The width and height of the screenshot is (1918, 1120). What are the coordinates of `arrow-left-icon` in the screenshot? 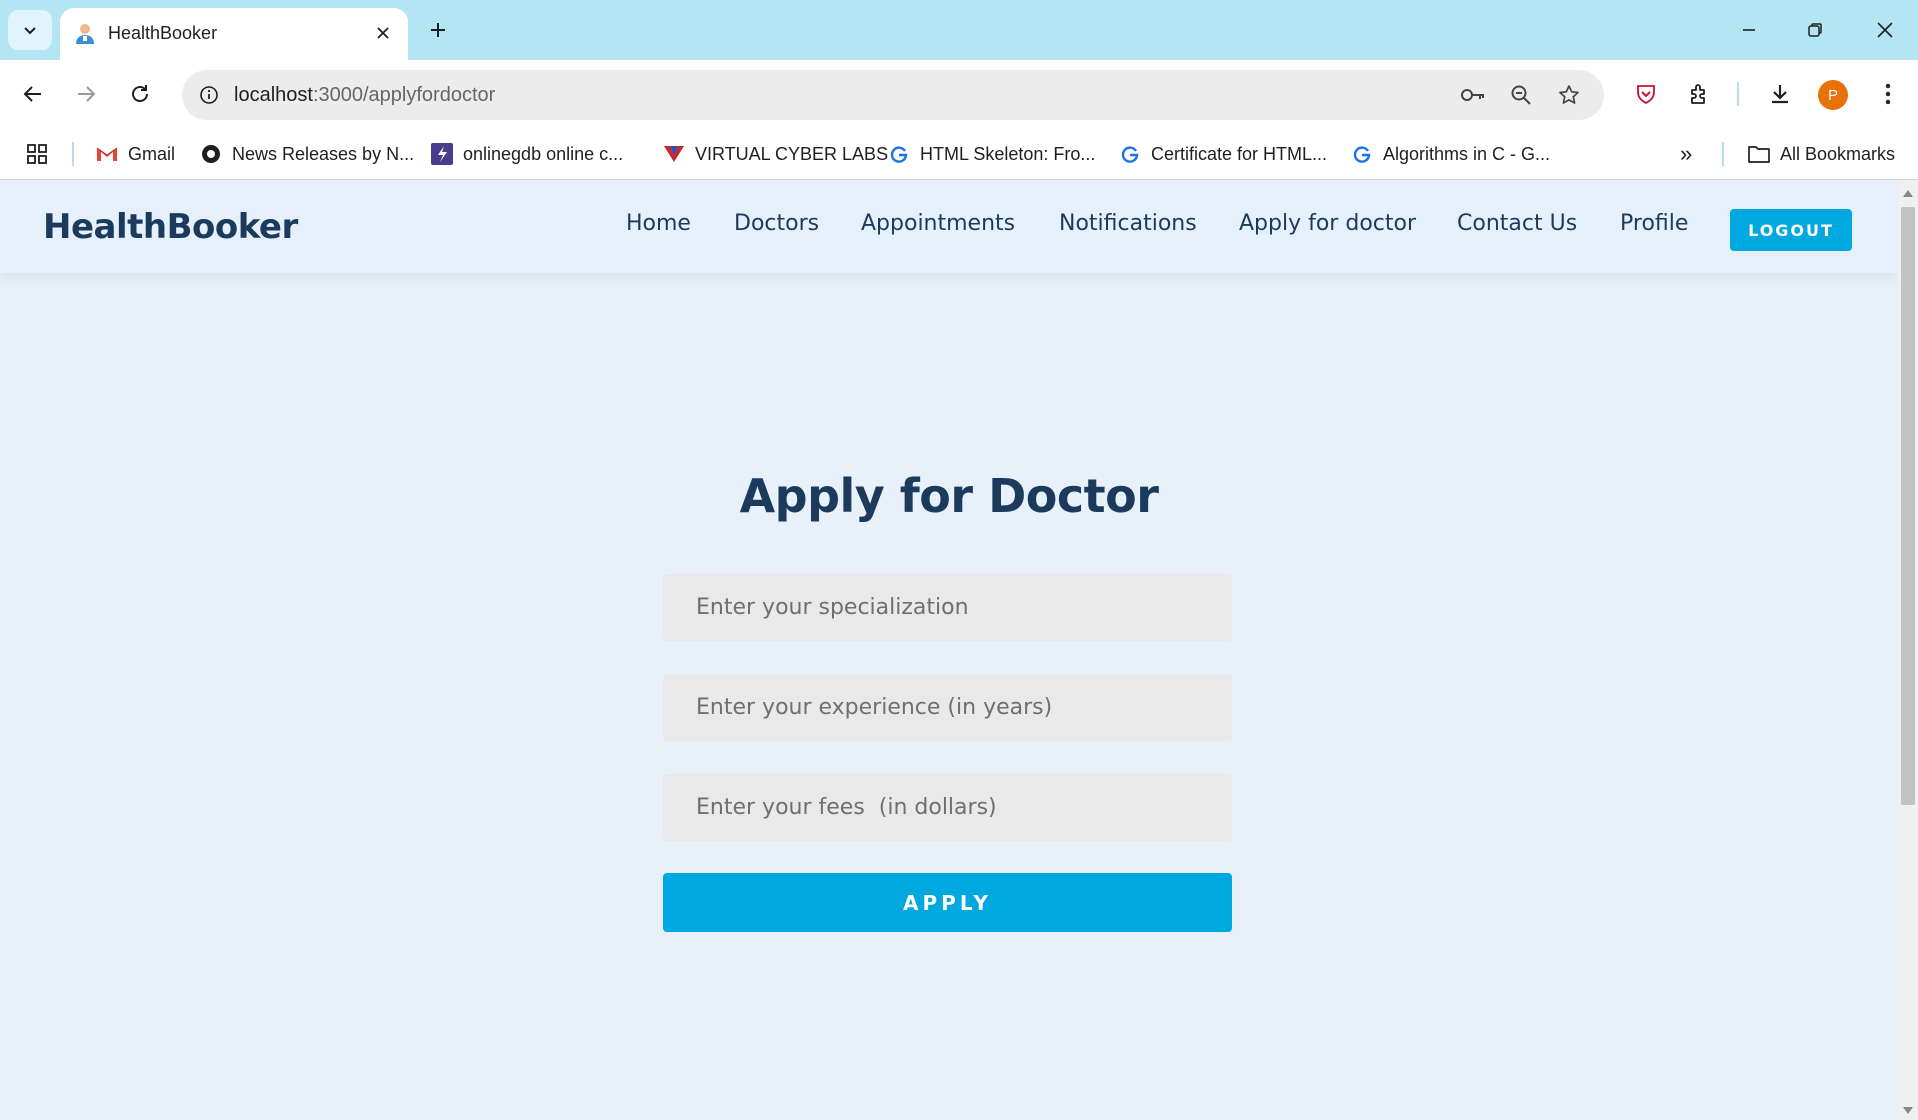 It's located at (32, 94).